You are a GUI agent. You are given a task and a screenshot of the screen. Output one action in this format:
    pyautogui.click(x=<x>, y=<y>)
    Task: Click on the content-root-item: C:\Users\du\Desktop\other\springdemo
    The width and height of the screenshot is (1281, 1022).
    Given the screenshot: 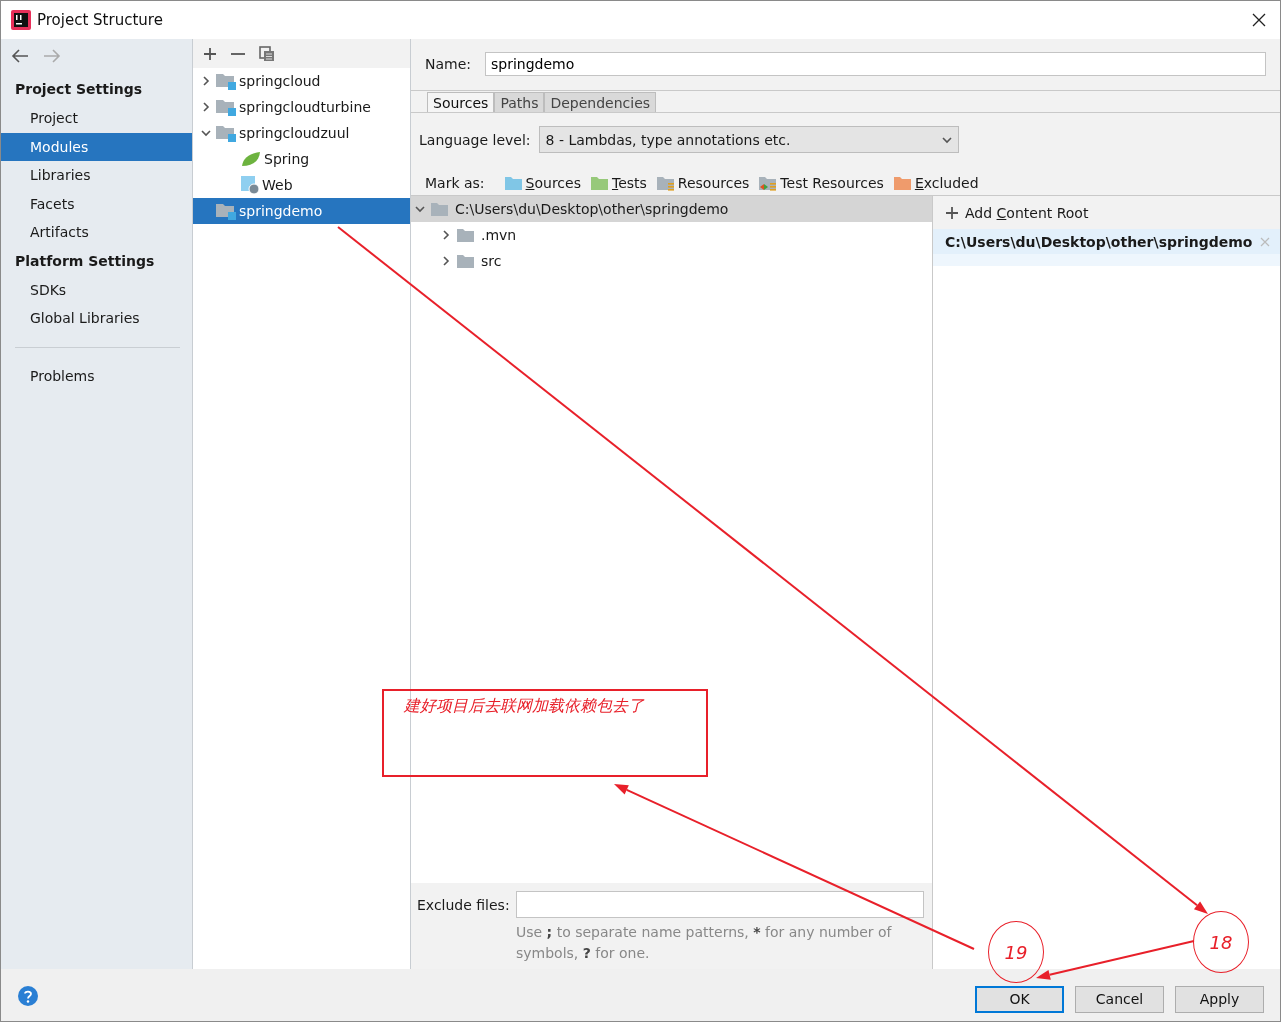 What is the action you would take?
    pyautogui.click(x=1106, y=241)
    